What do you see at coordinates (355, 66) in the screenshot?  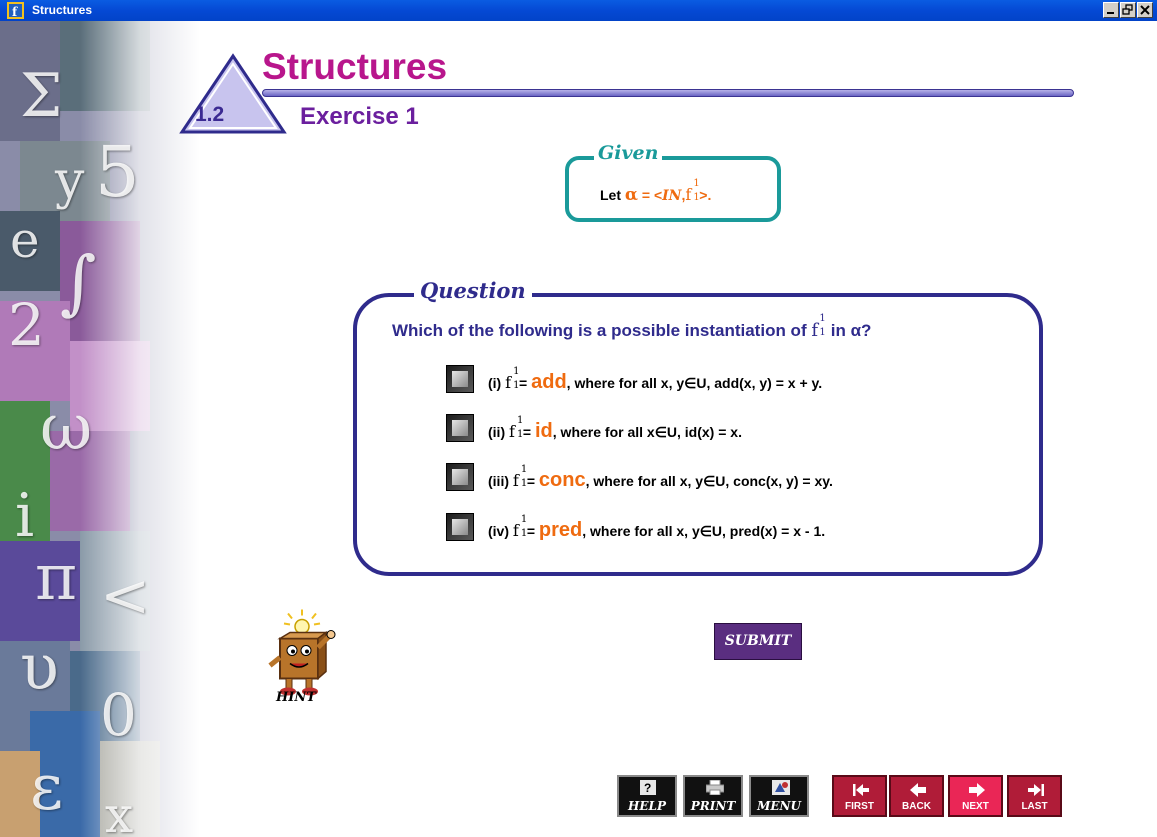 I see `page-title: Structures` at bounding box center [355, 66].